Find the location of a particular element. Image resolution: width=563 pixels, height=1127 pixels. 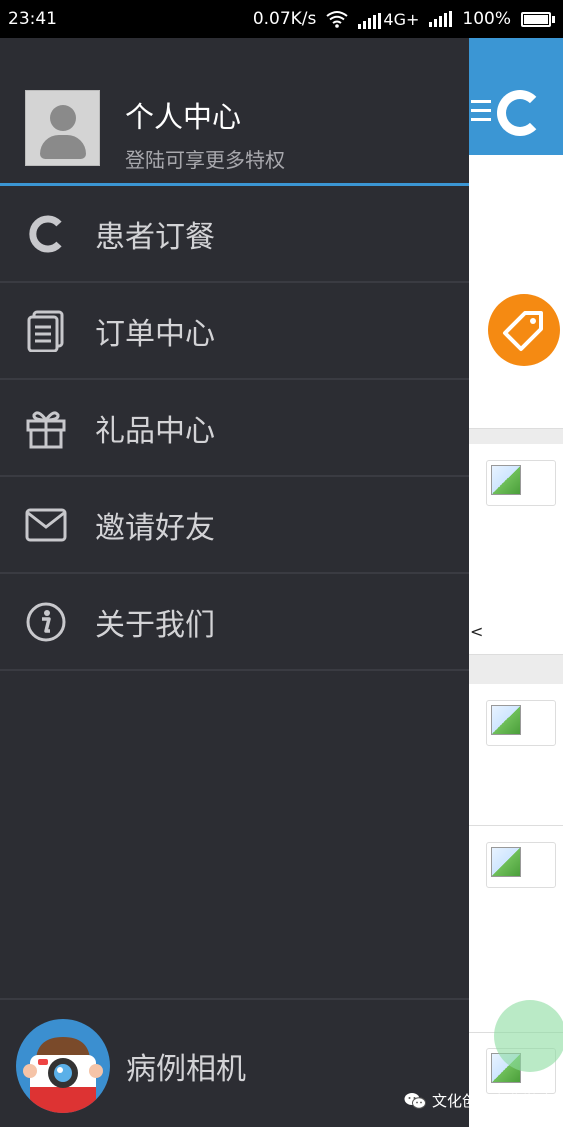

profile-subtitle: 登陆可享更多特权 is located at coordinates (205, 160).